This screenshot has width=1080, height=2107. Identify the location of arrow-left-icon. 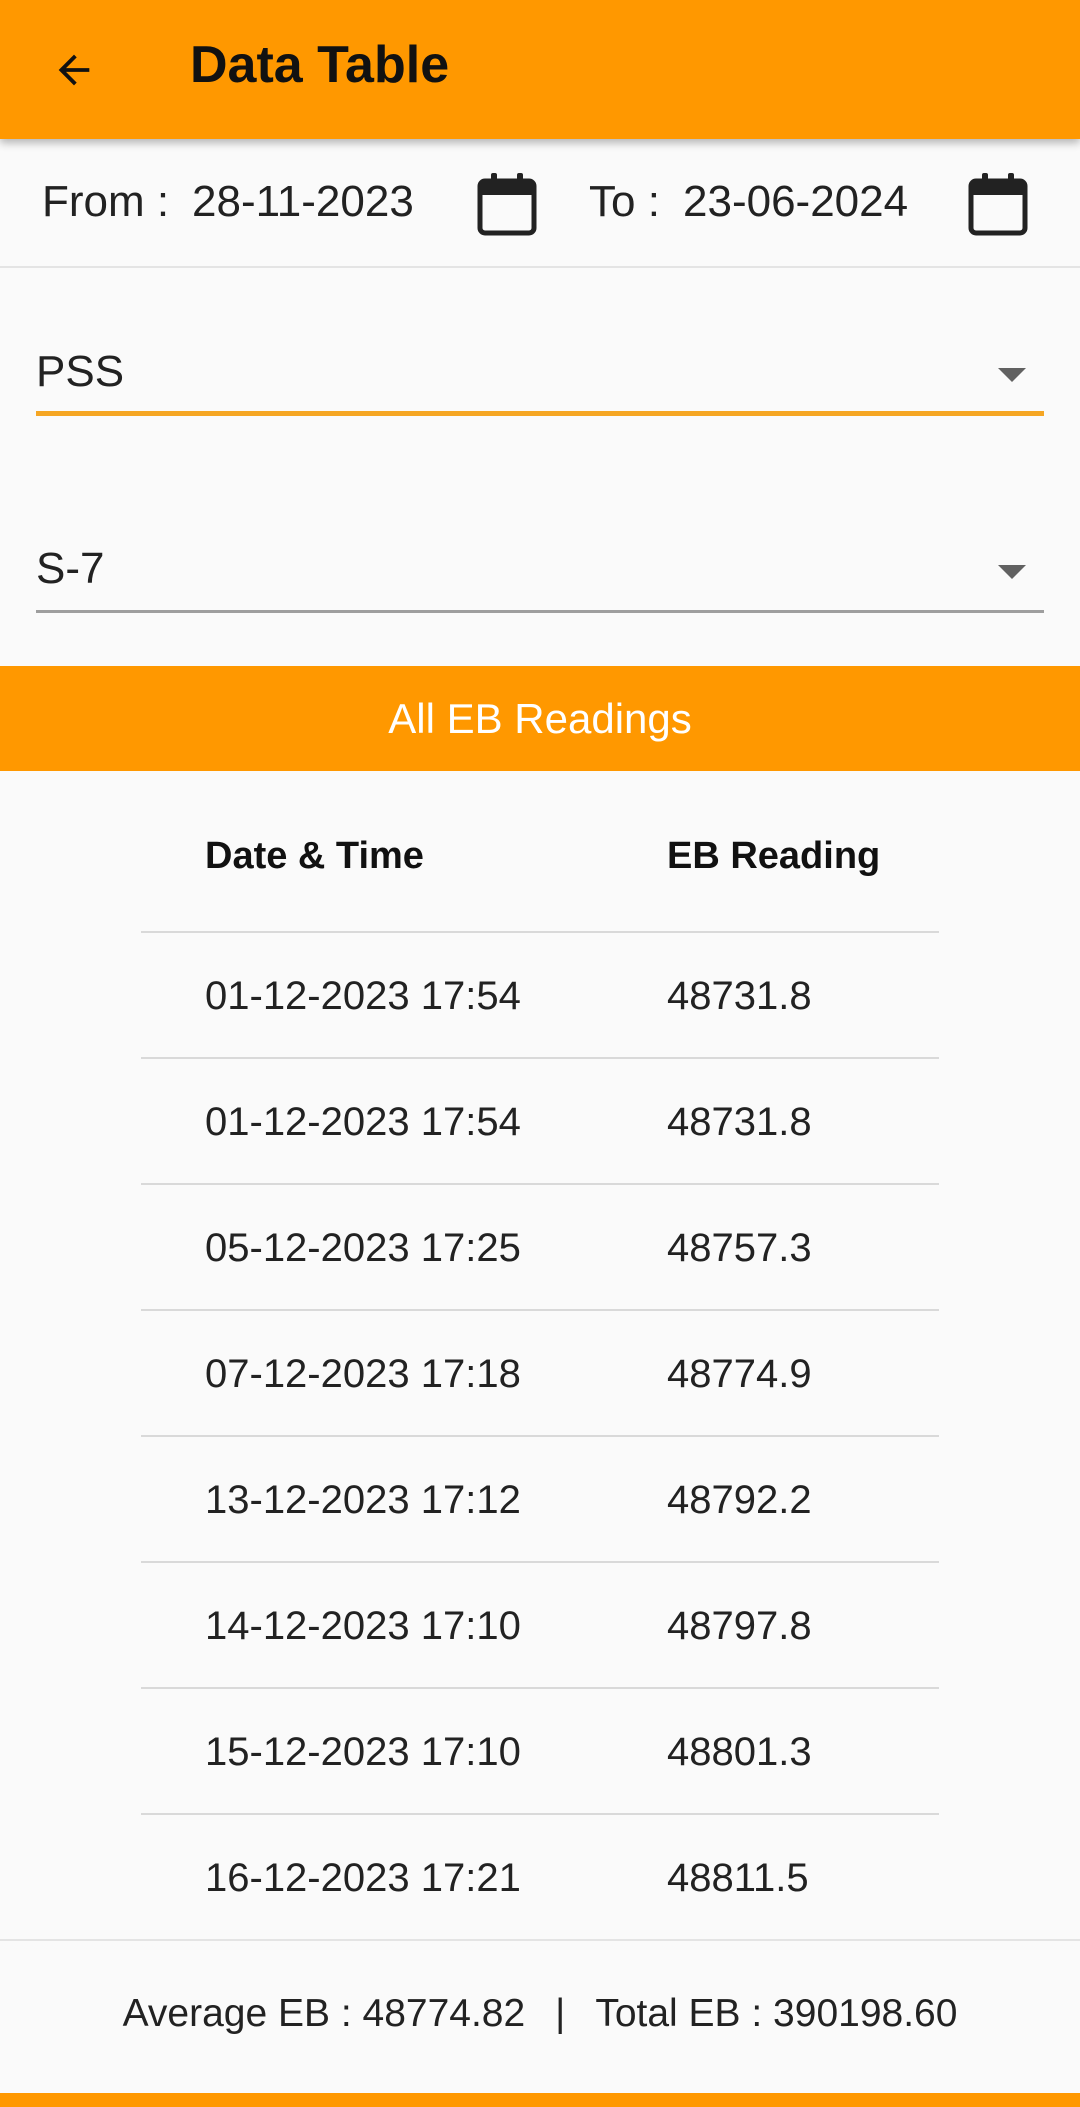
(74, 72).